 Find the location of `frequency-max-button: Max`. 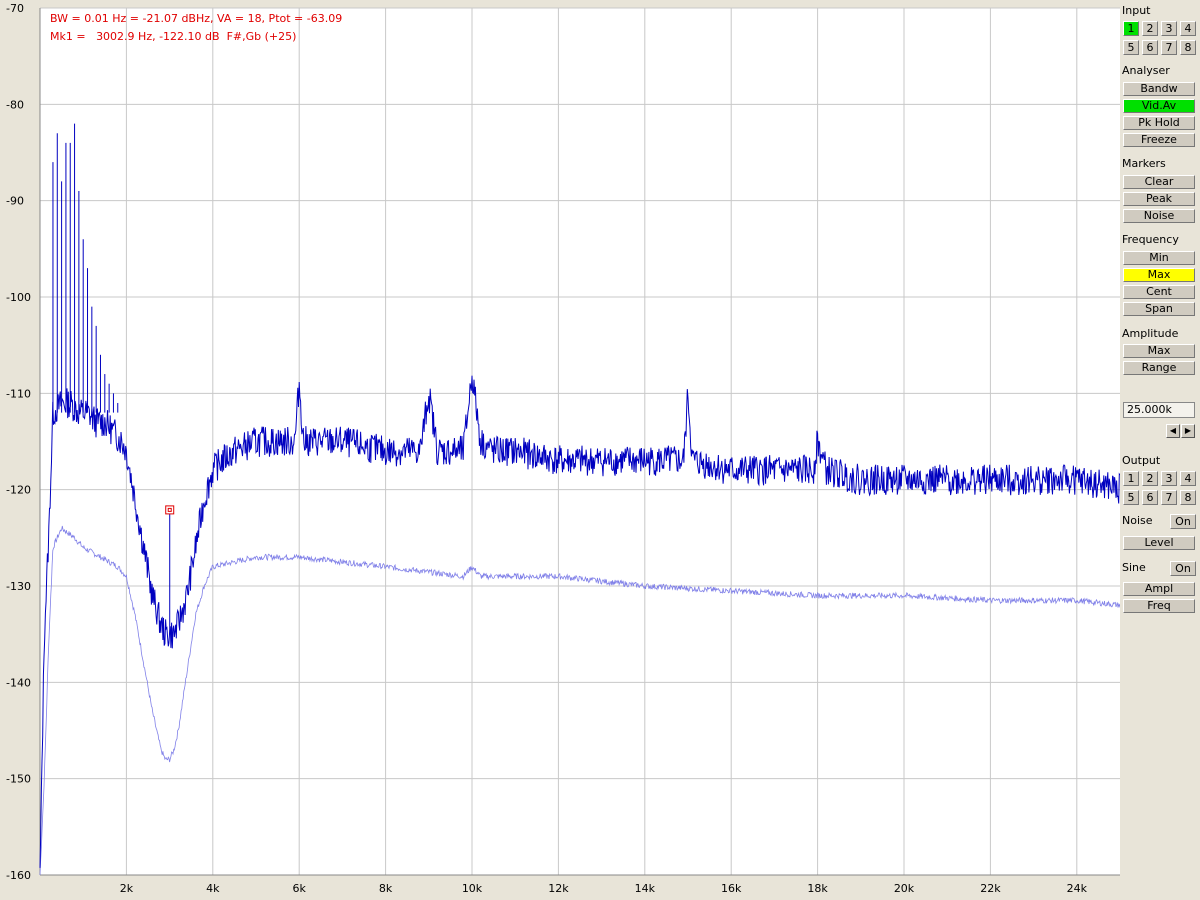

frequency-max-button: Max is located at coordinates (1159, 275).